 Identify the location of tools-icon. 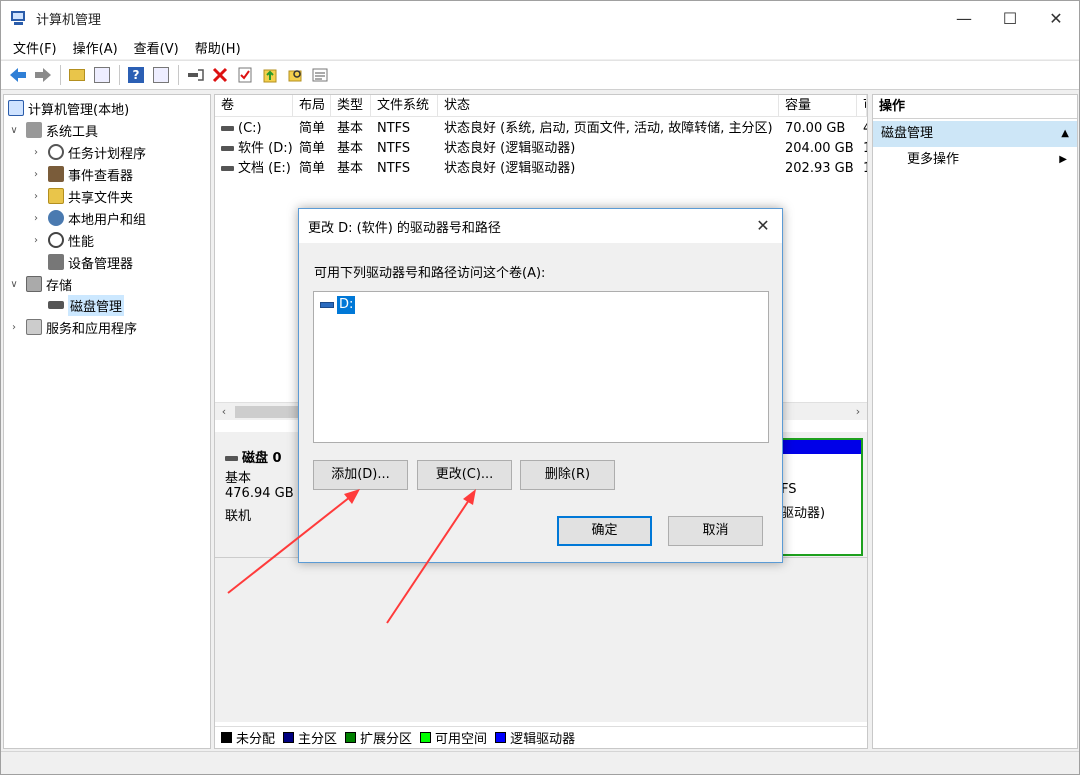
(34, 130).